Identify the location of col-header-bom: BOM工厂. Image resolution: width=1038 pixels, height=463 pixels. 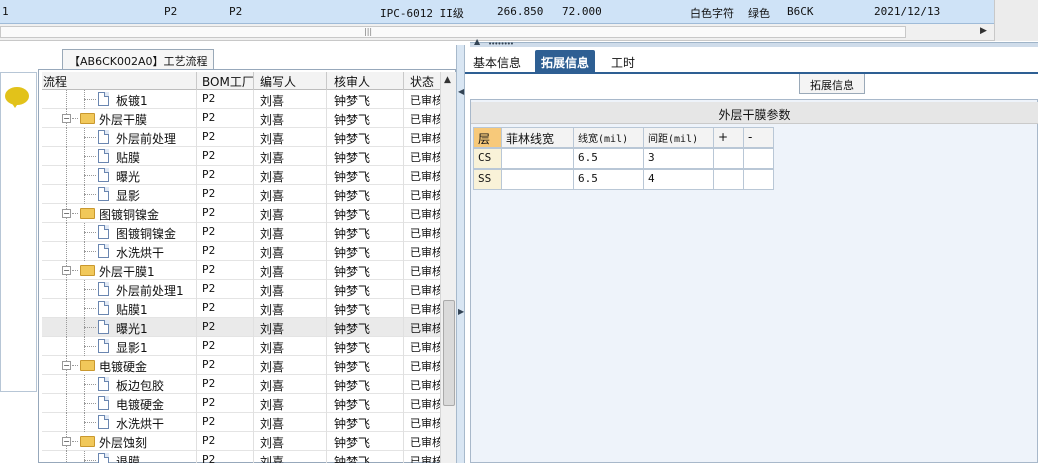
(228, 81).